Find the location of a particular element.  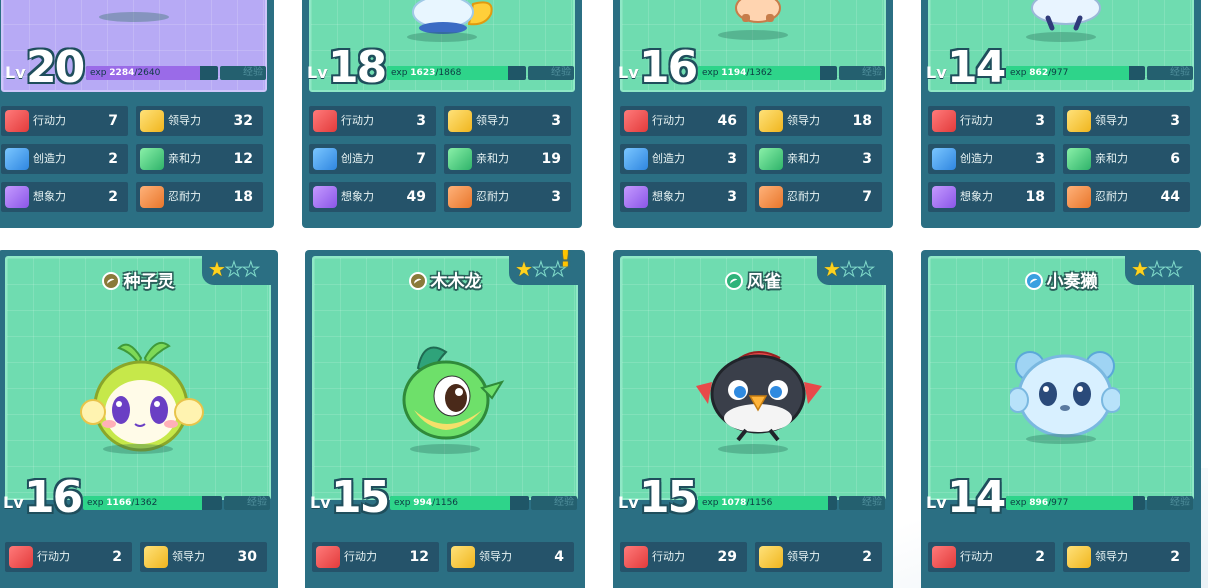

stat-imagination: 想象力 18 is located at coordinates (991, 197).